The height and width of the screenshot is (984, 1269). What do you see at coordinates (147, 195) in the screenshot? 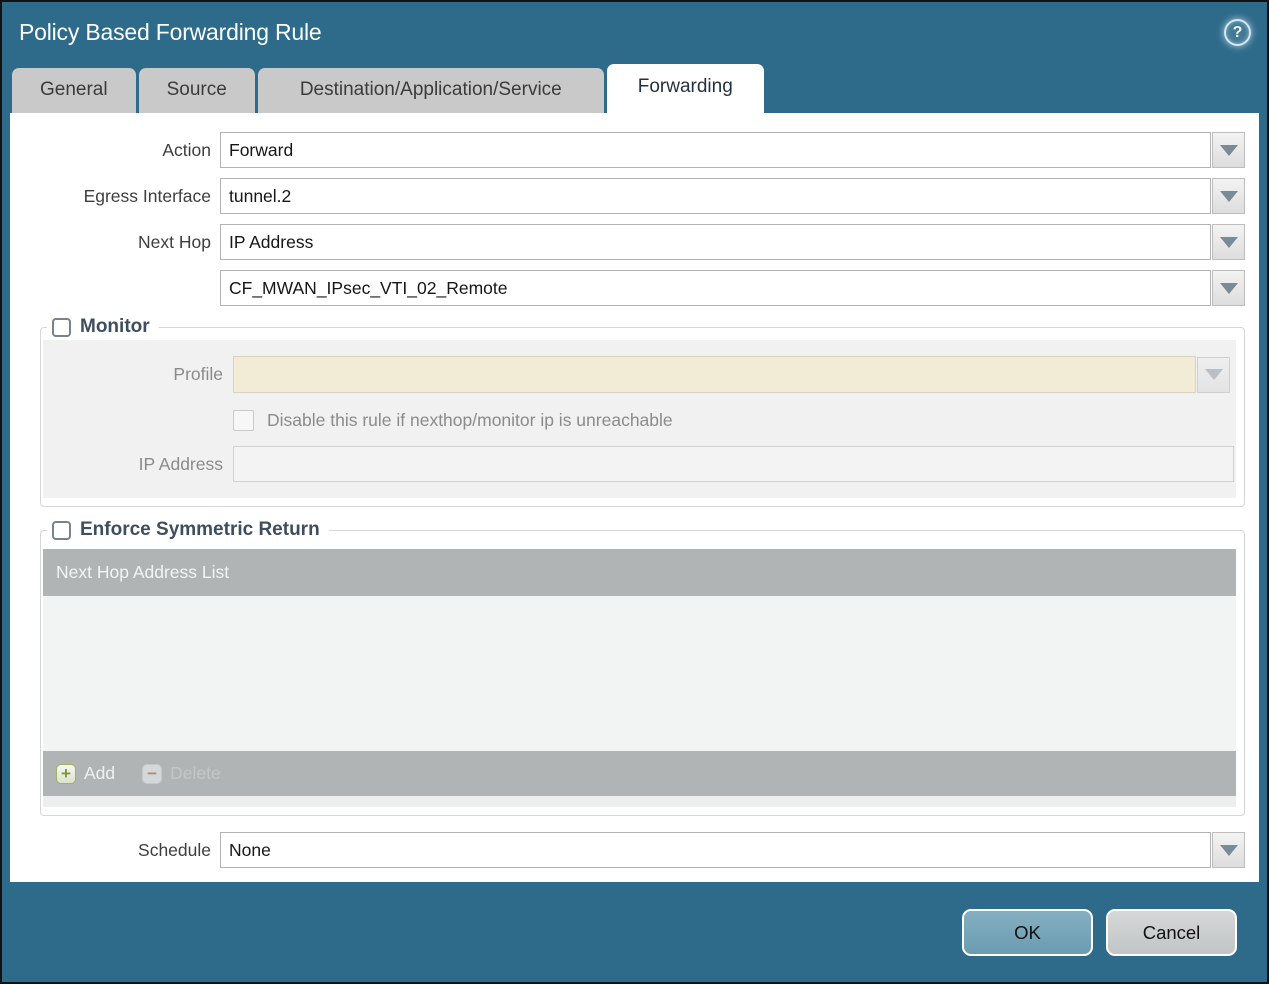
I see `egress-interface-label: Egress Interface` at bounding box center [147, 195].